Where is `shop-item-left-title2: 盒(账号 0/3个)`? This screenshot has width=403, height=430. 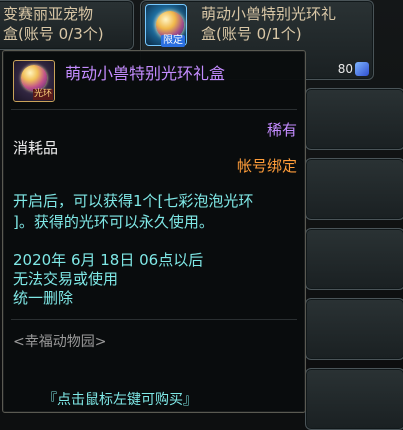 shop-item-left-title2: 盒(账号 0/3个) is located at coordinates (53, 34).